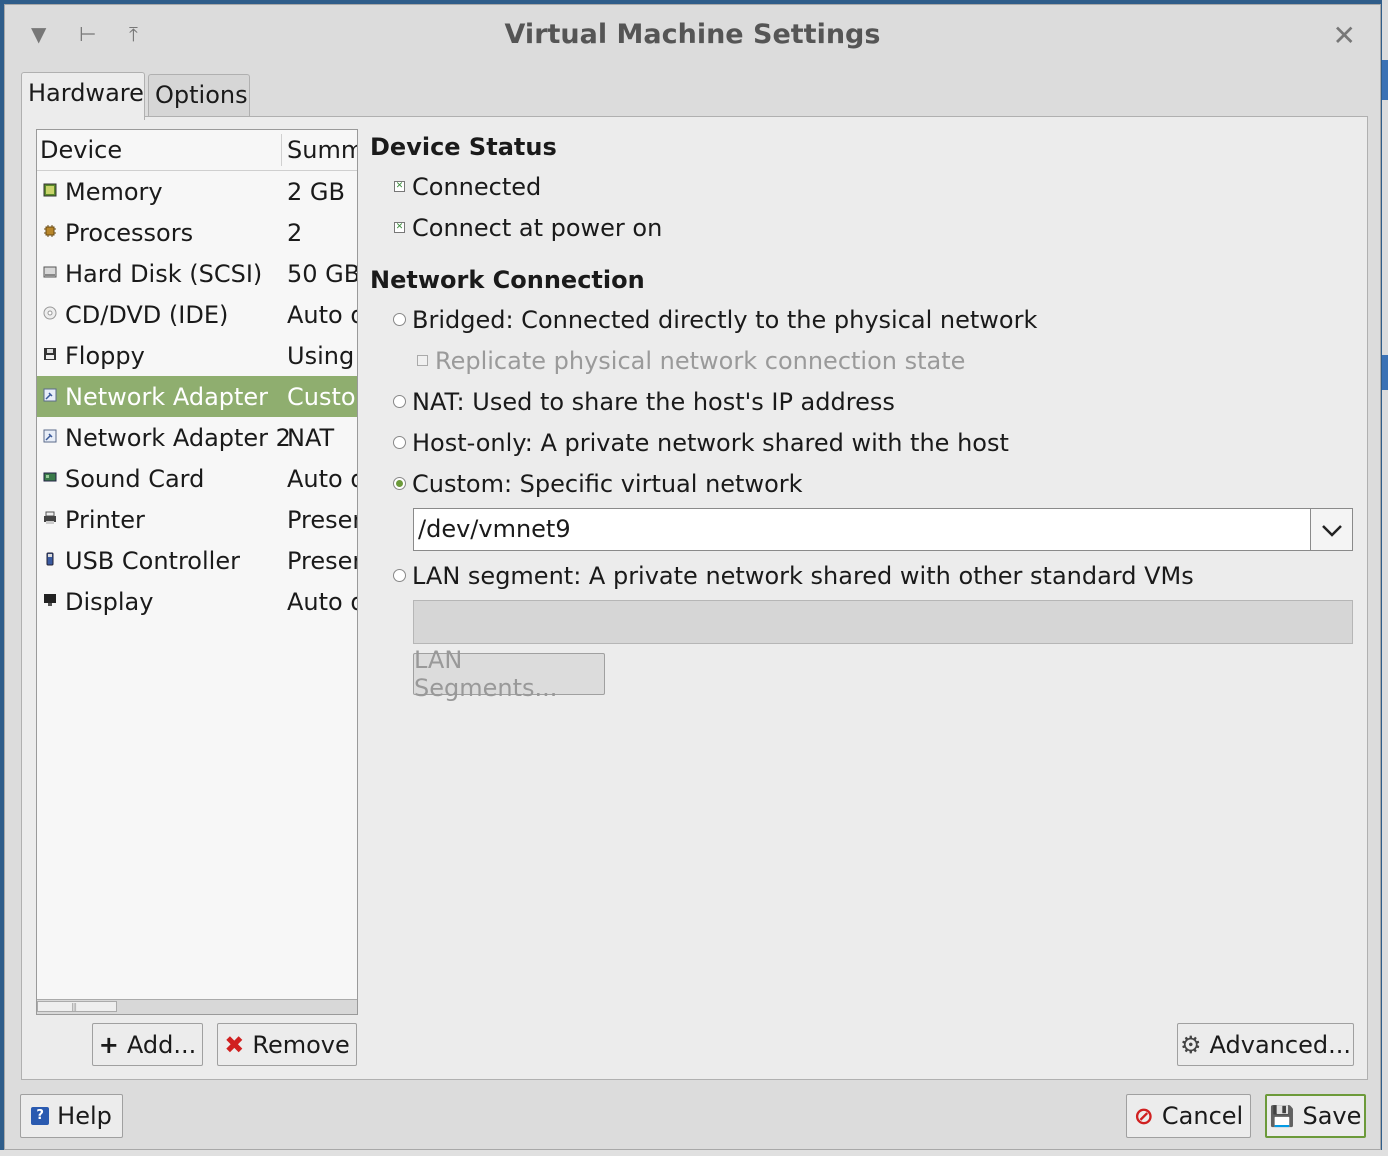 The width and height of the screenshot is (1388, 1156). What do you see at coordinates (399, 186) in the screenshot?
I see `connected-checkbox: ✕` at bounding box center [399, 186].